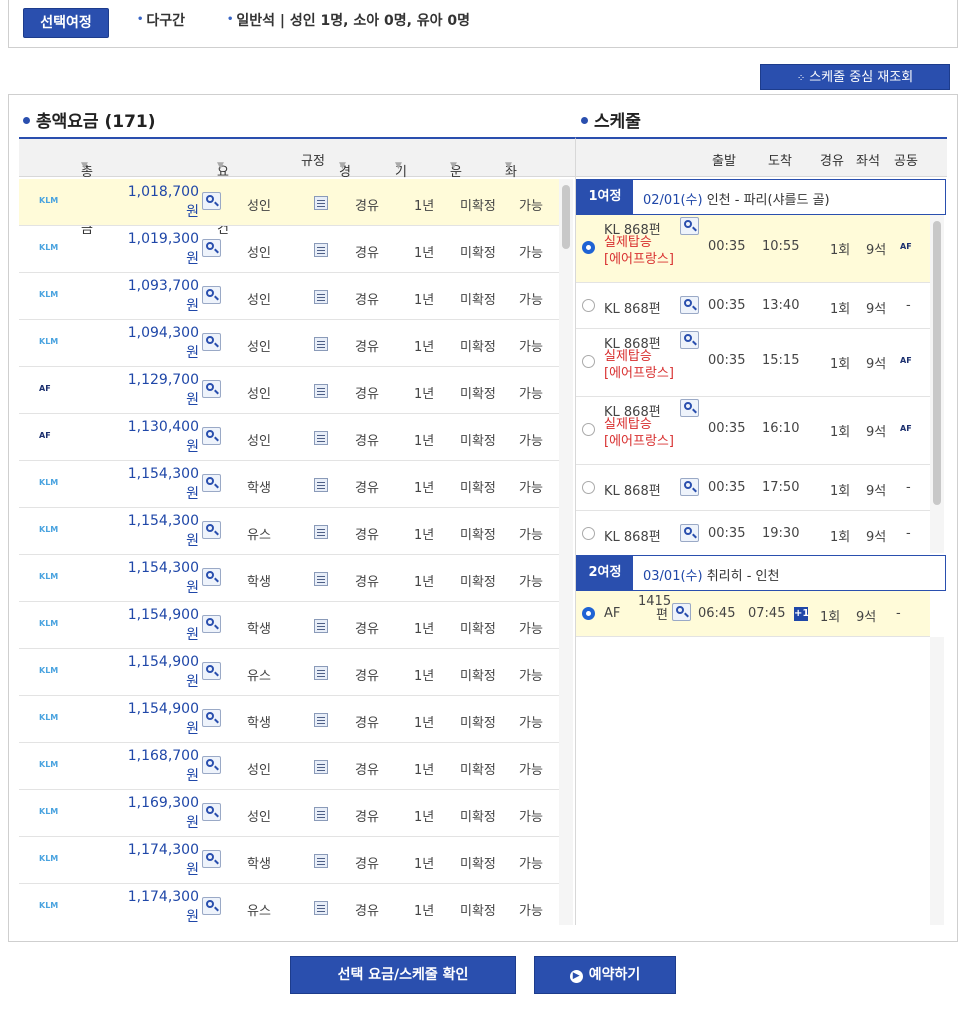 Image resolution: width=966 pixels, height=1009 pixels. What do you see at coordinates (289, 860) in the screenshot?
I see `fare-row: KLM 1,174,300 원 학생 경유 1년 미확정 가능` at bounding box center [289, 860].